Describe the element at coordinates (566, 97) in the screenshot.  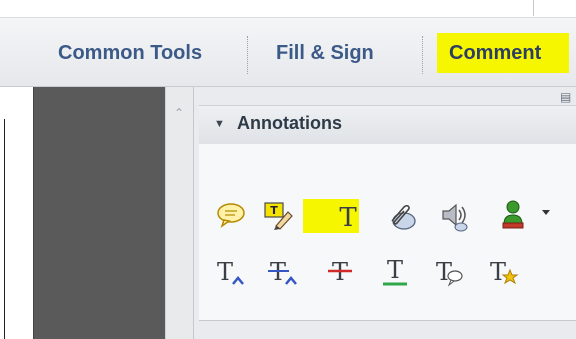
I see `panel-options-icon: ▤` at that location.